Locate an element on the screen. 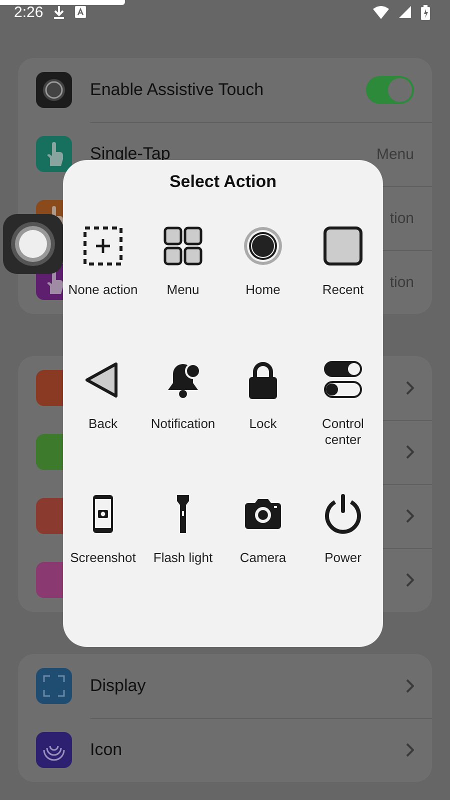  download-icon is located at coordinates (59, 12).